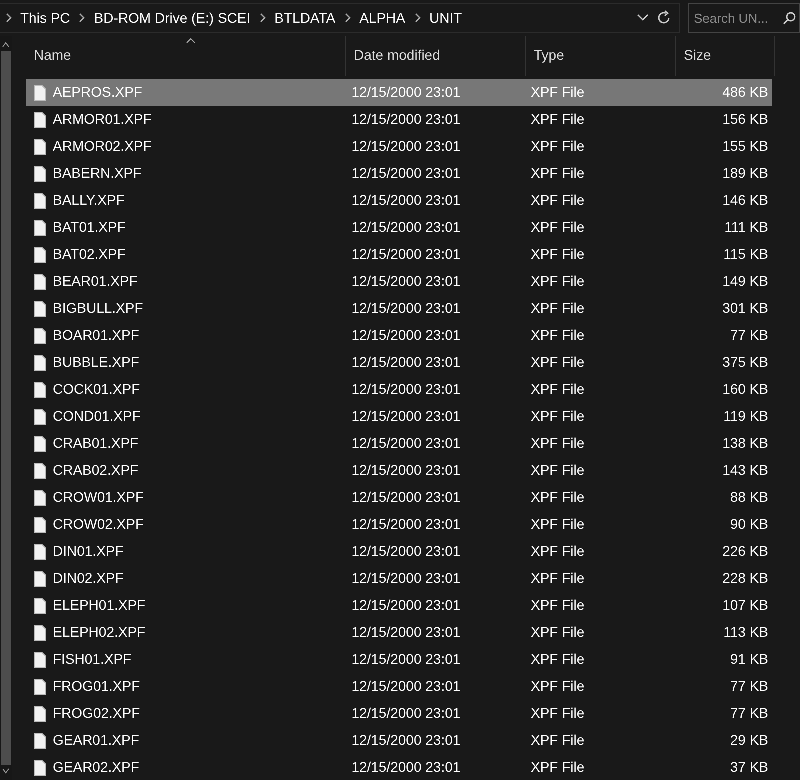 This screenshot has width=800, height=780. Describe the element at coordinates (749, 767) in the screenshot. I see `file-size: 37 KB` at that location.